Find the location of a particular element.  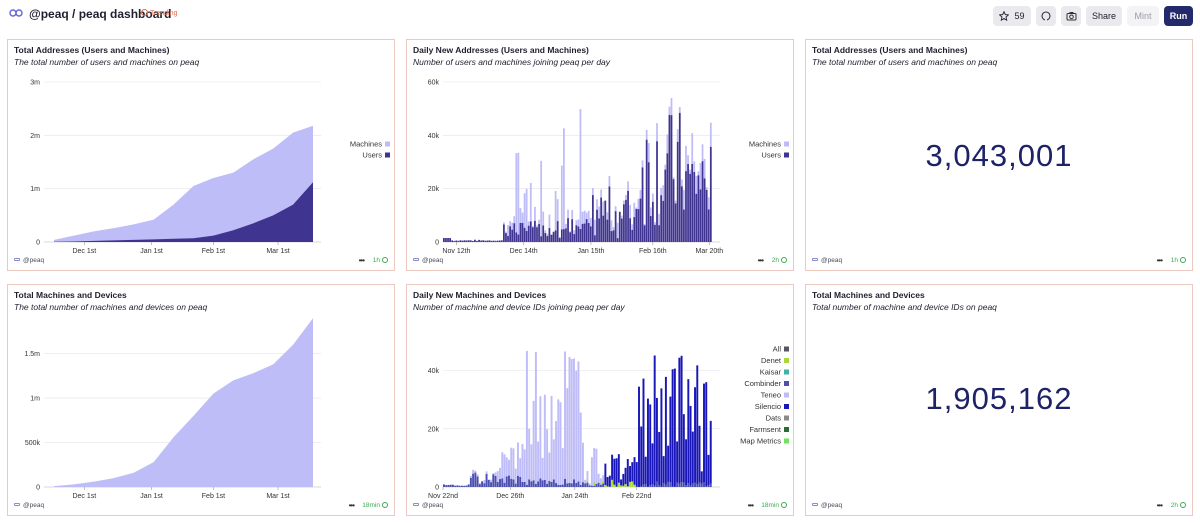

y-tick-label: 40k is located at coordinates (434, 371).